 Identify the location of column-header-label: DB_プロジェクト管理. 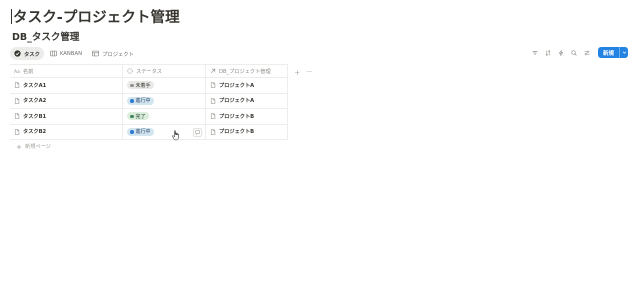
(245, 71).